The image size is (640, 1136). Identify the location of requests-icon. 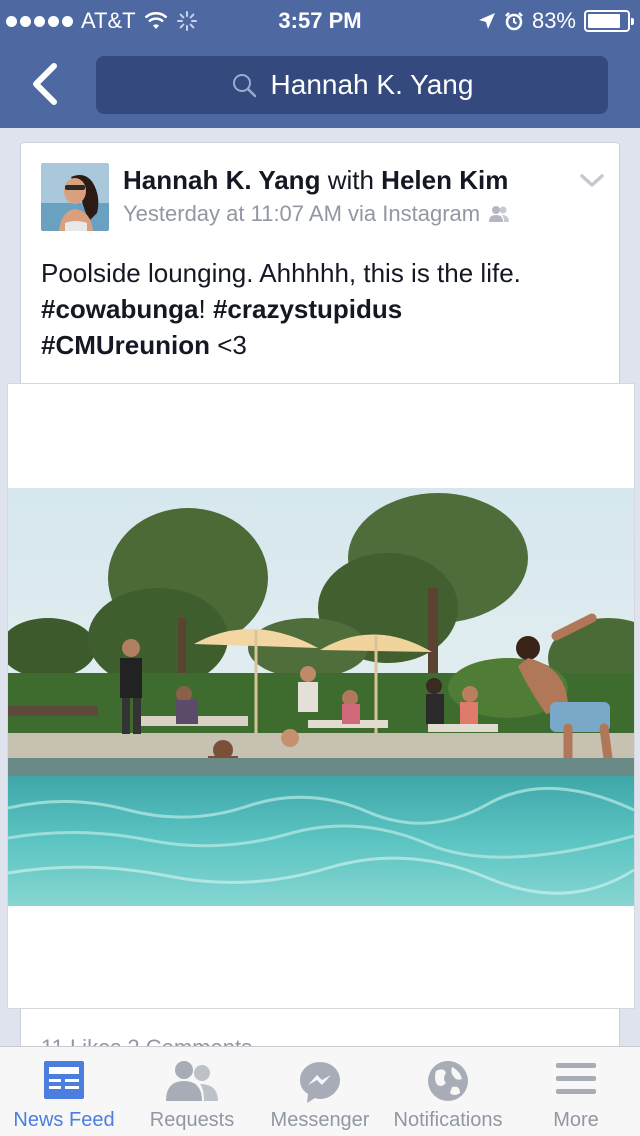
(192, 1081).